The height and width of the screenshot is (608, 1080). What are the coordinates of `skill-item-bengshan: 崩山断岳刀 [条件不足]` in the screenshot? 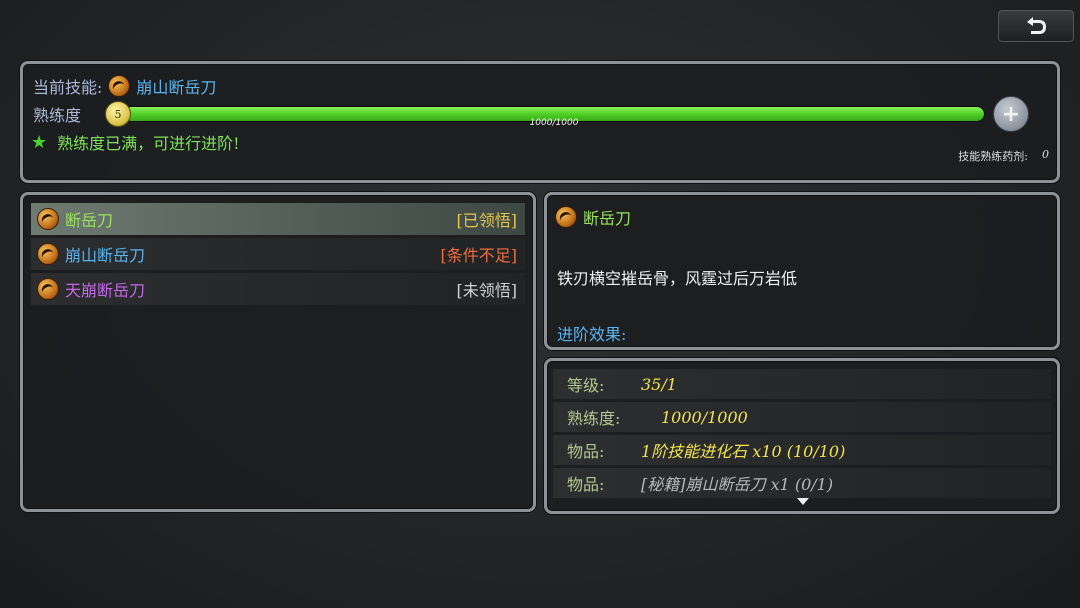 It's located at (278, 254).